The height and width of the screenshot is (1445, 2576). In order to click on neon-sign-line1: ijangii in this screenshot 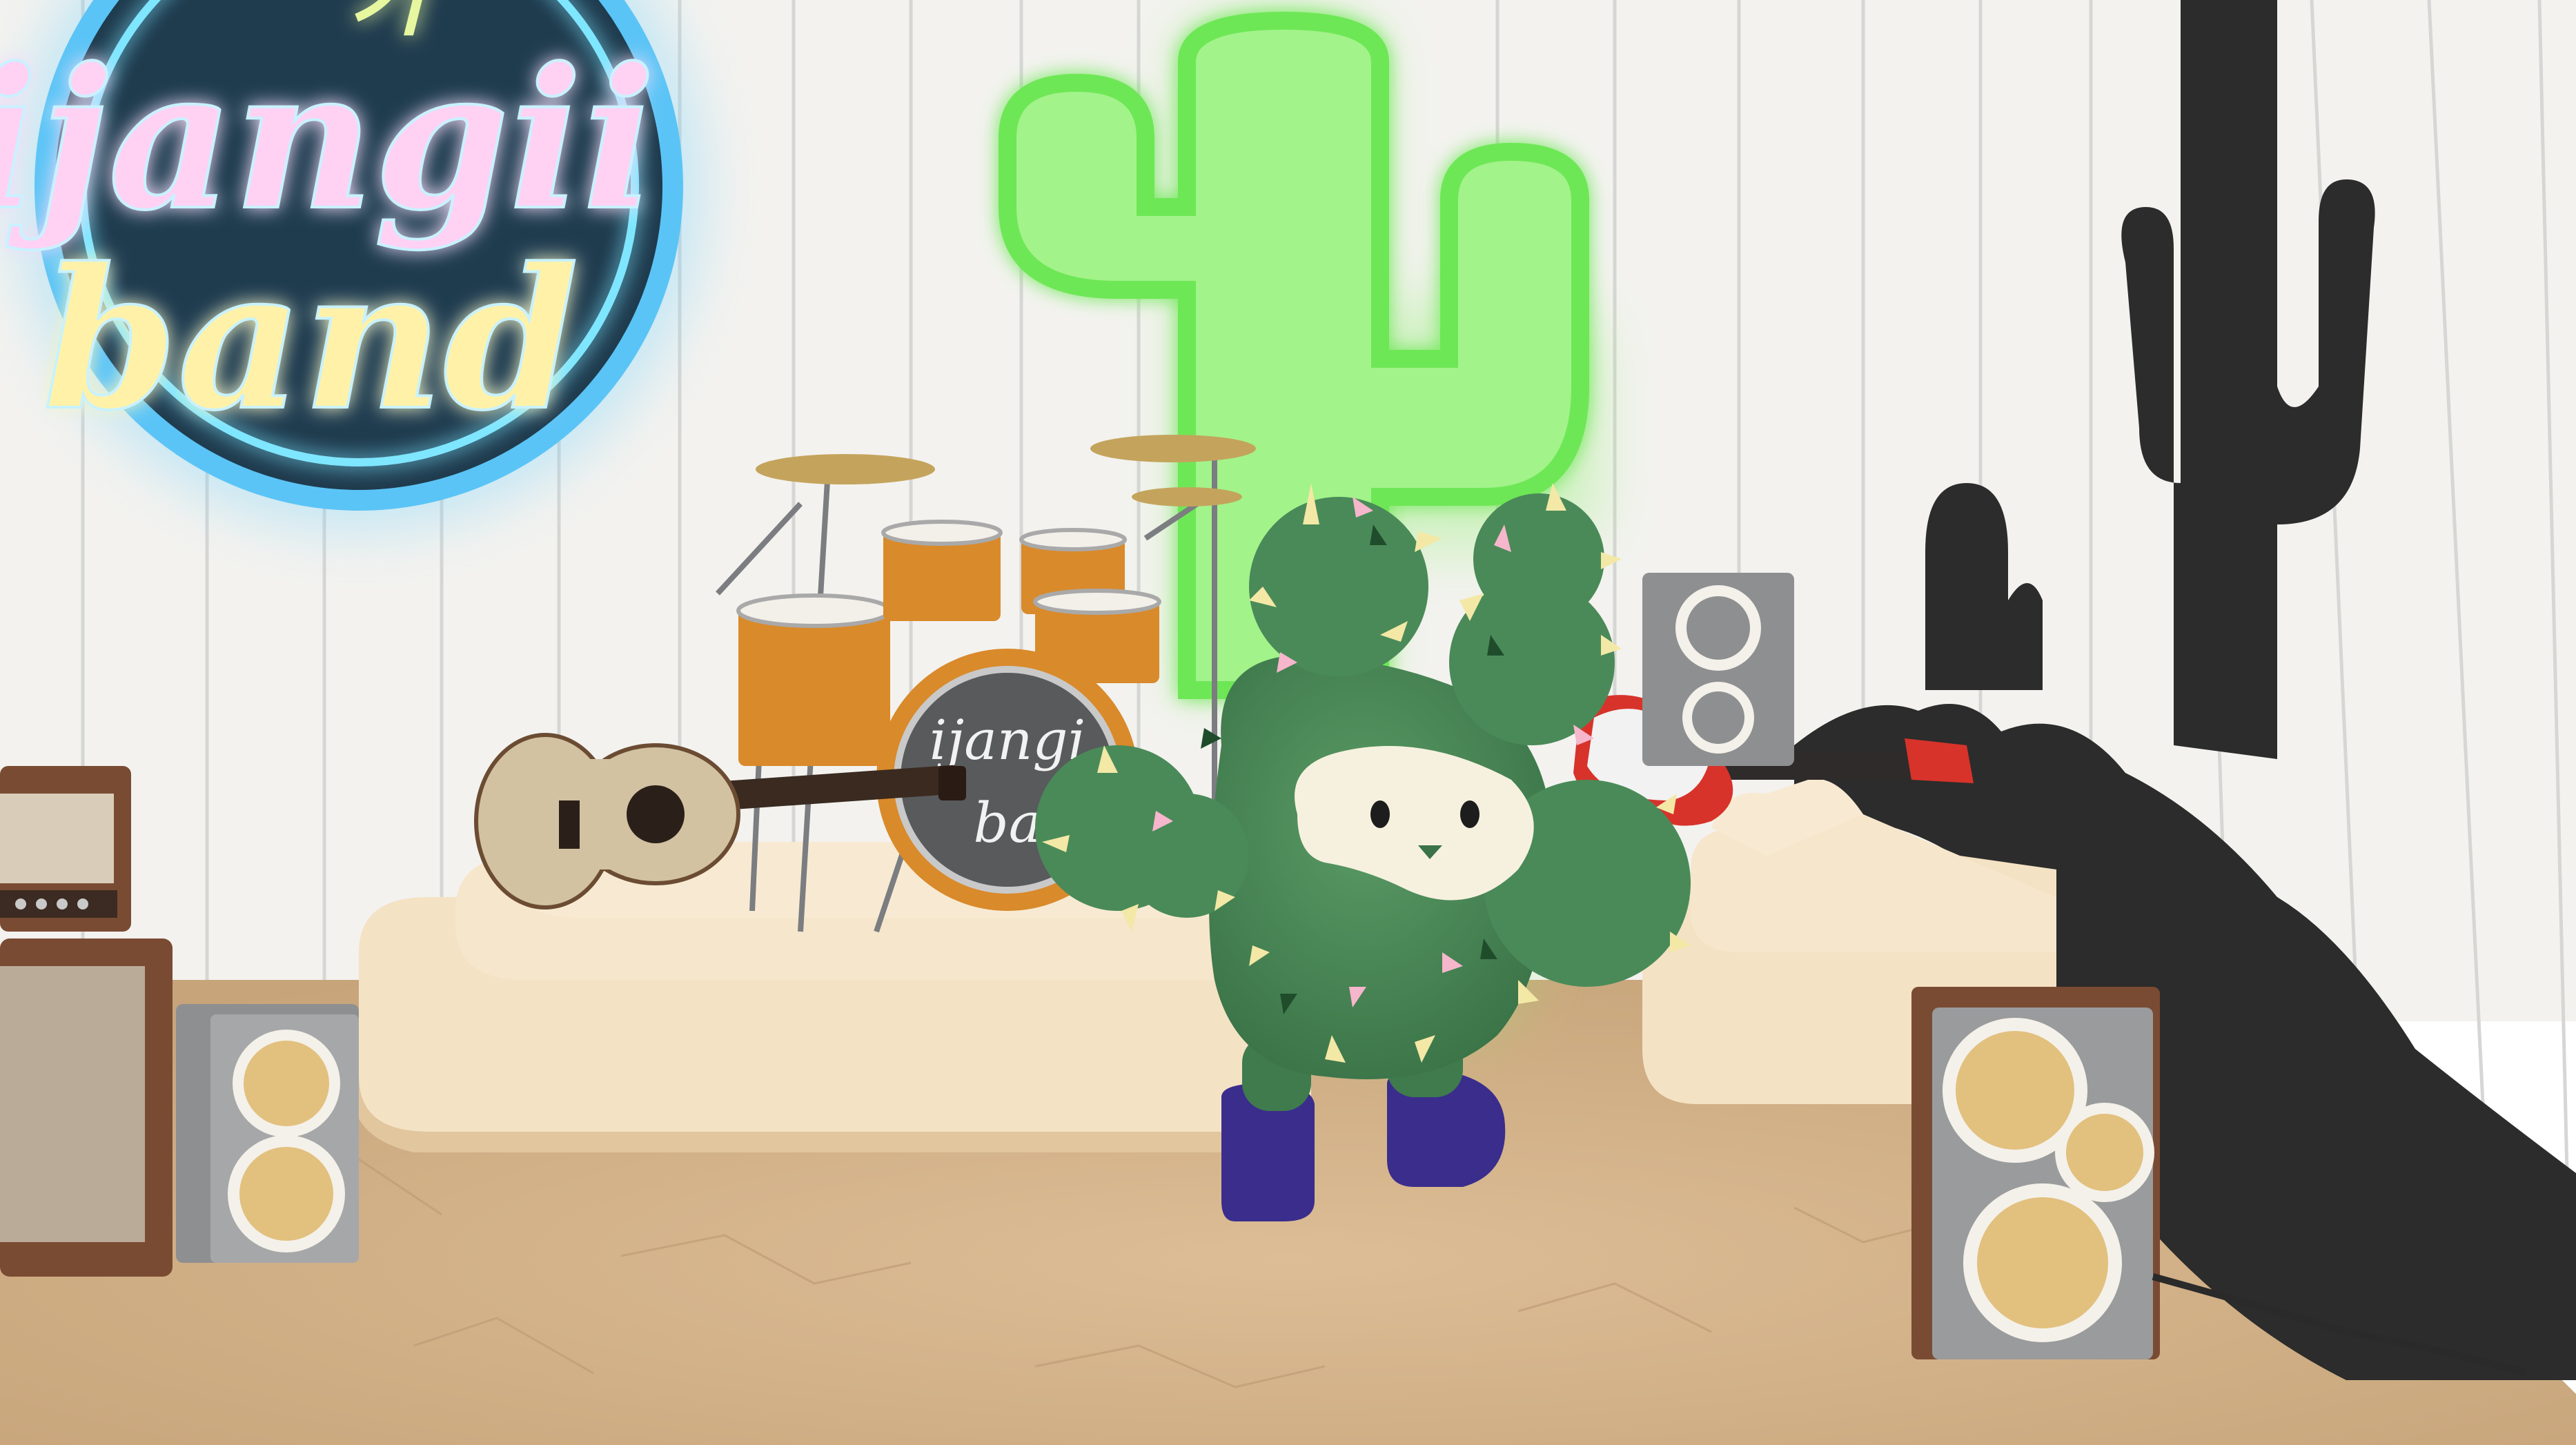, I will do `click(328, 139)`.